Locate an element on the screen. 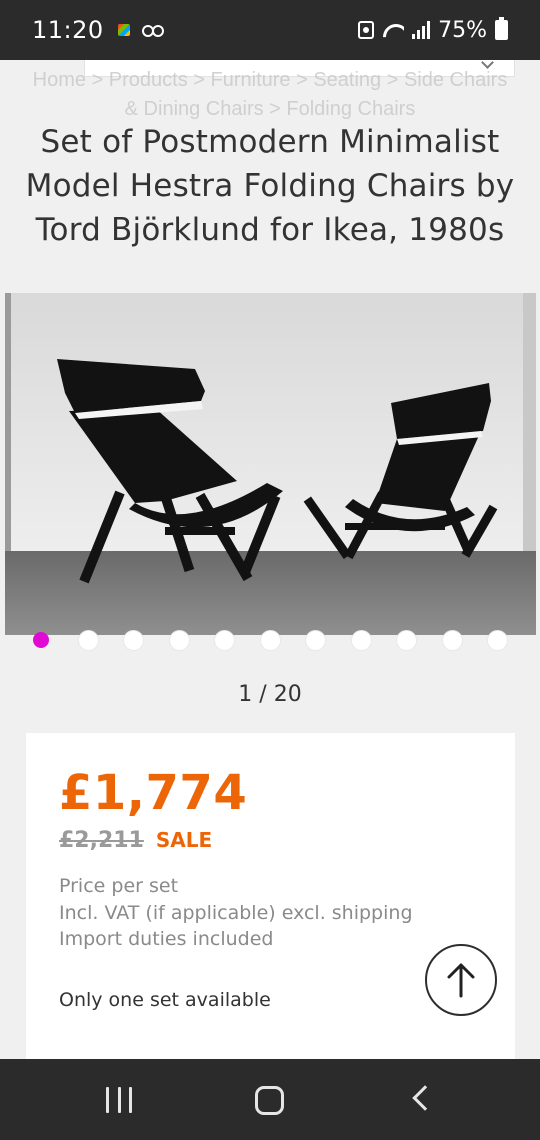 The width and height of the screenshot is (540, 1140). status-bar: 11:20 75% is located at coordinates (270, 30).